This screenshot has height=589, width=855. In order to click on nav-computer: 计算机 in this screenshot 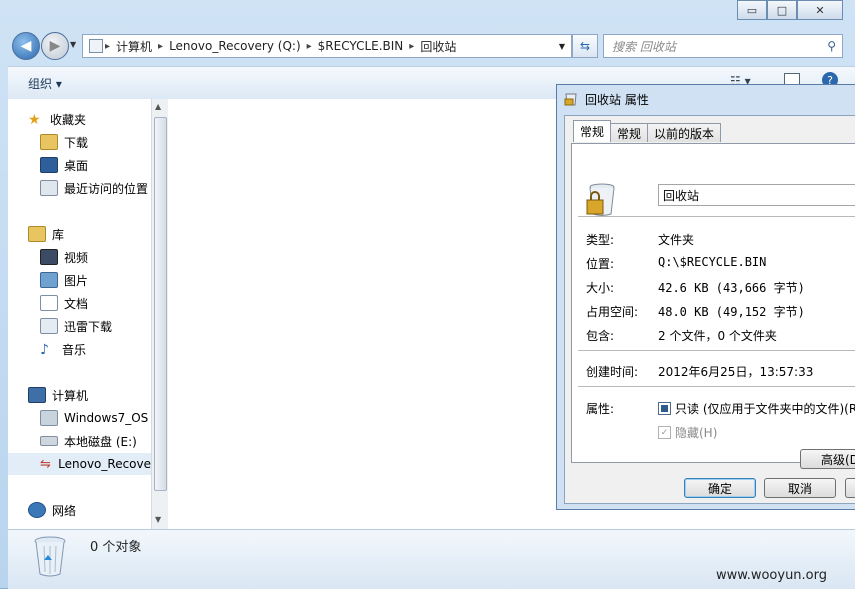, I will do `click(58, 395)`.